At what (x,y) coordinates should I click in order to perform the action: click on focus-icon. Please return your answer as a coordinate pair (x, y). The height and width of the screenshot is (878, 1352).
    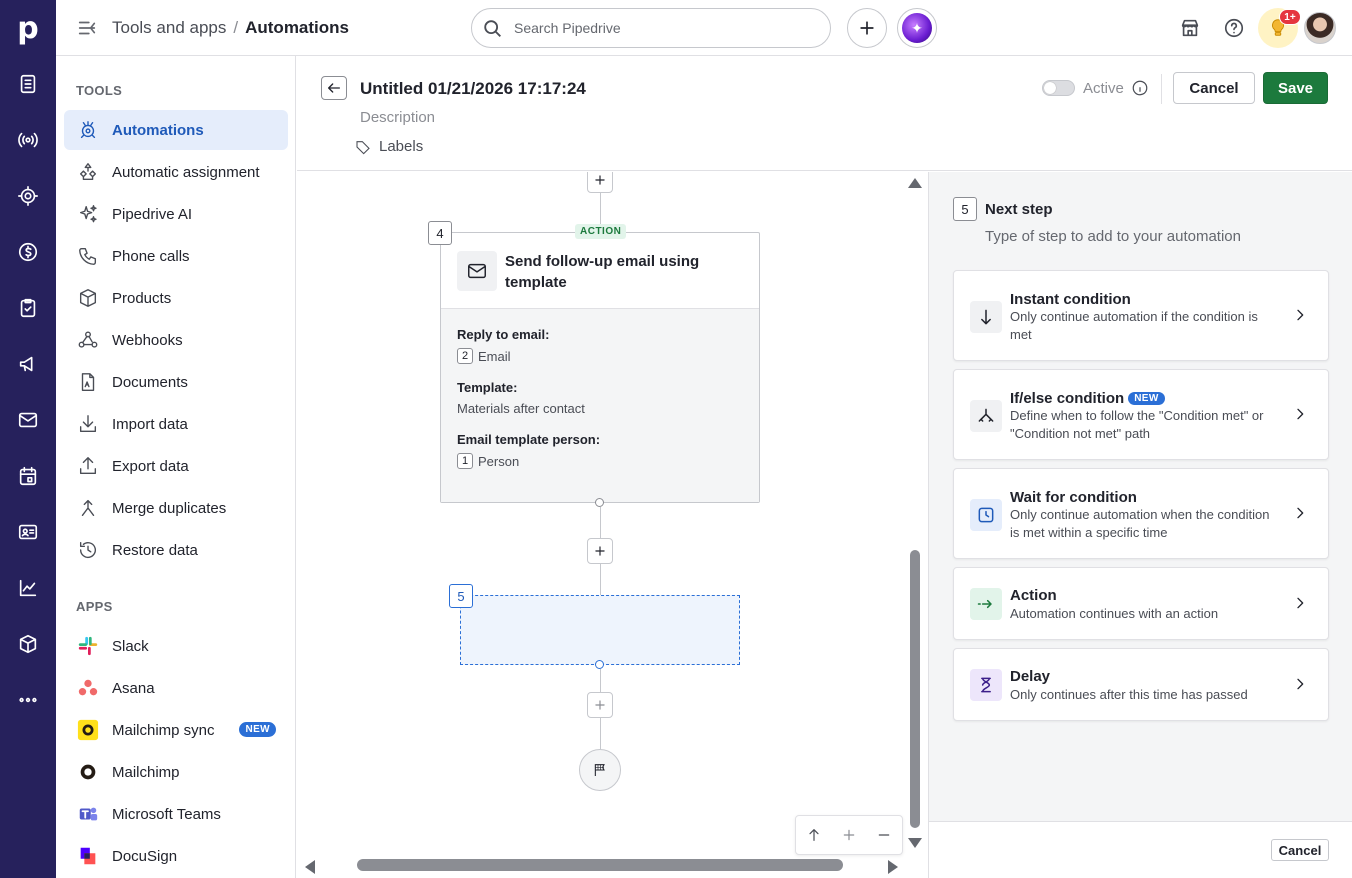
    Looking at the image, I should click on (28, 196).